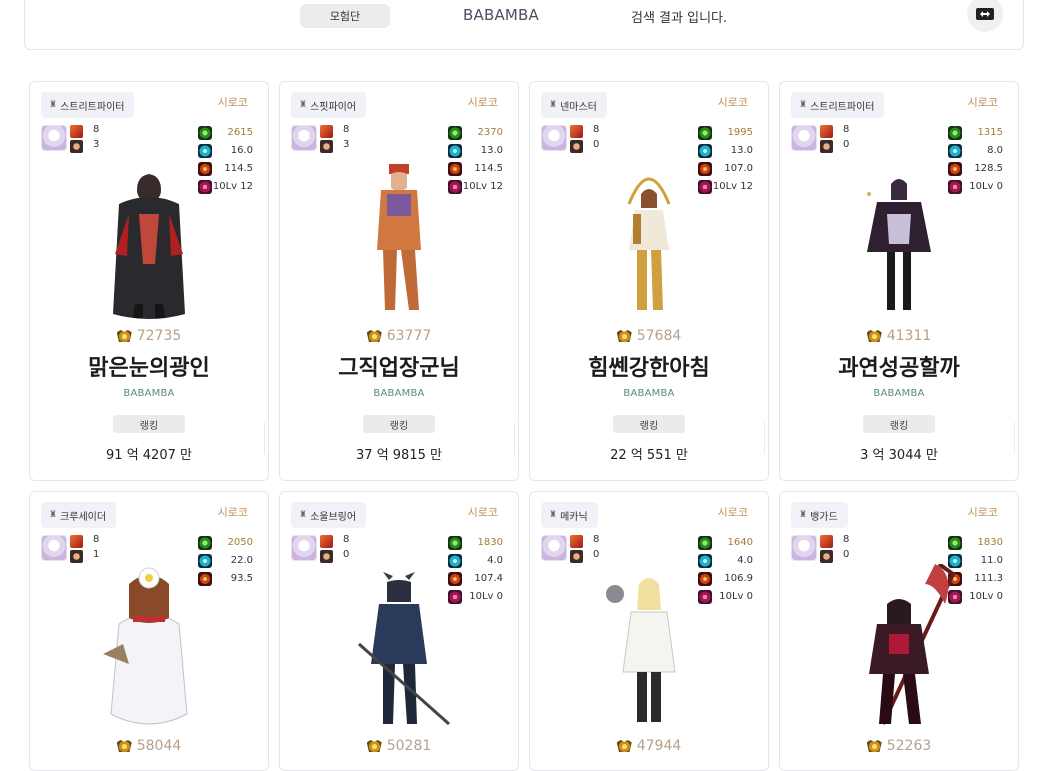 The width and height of the screenshot is (1045, 771). What do you see at coordinates (725, 543) in the screenshot?
I see `stat-row: 1640` at bounding box center [725, 543].